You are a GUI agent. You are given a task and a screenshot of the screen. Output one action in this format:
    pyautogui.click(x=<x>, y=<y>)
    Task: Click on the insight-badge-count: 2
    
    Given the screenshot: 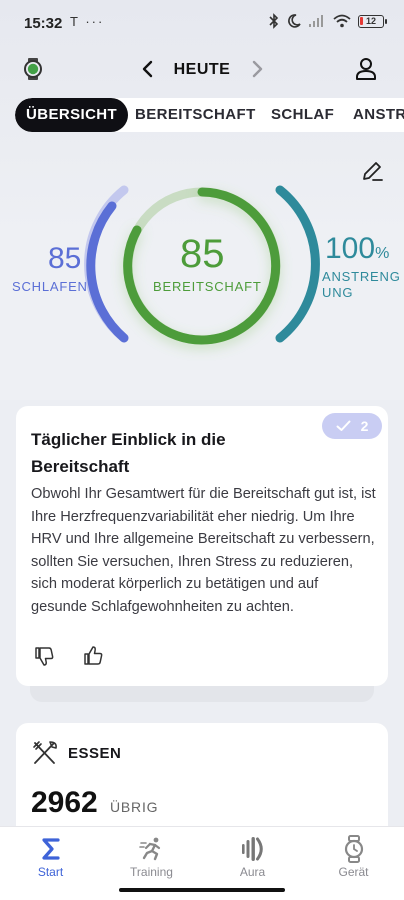 What is the action you would take?
    pyautogui.click(x=364, y=426)
    